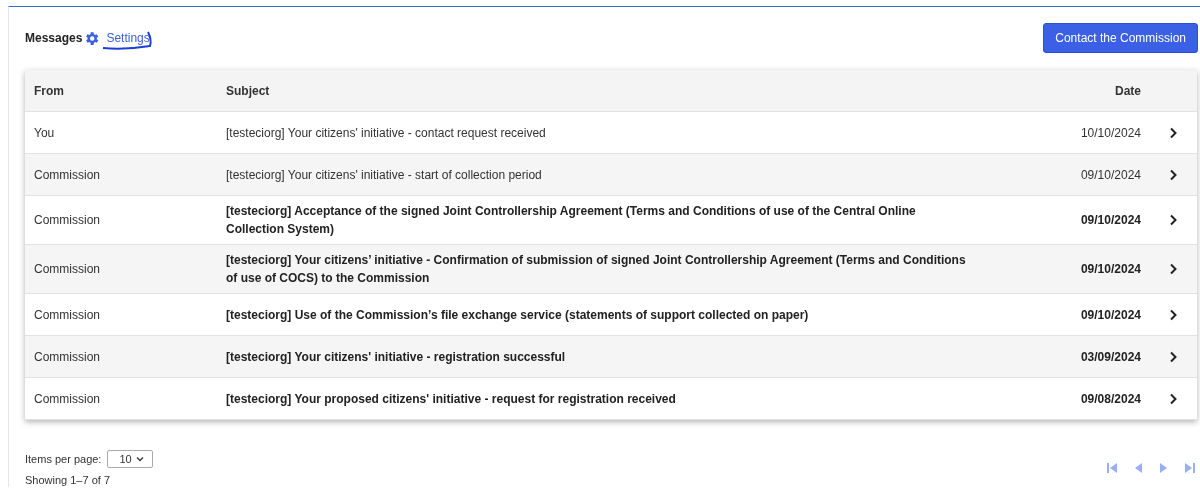 The image size is (1200, 488). I want to click on date-cell-text: 10/10/2024, so click(1110, 133).